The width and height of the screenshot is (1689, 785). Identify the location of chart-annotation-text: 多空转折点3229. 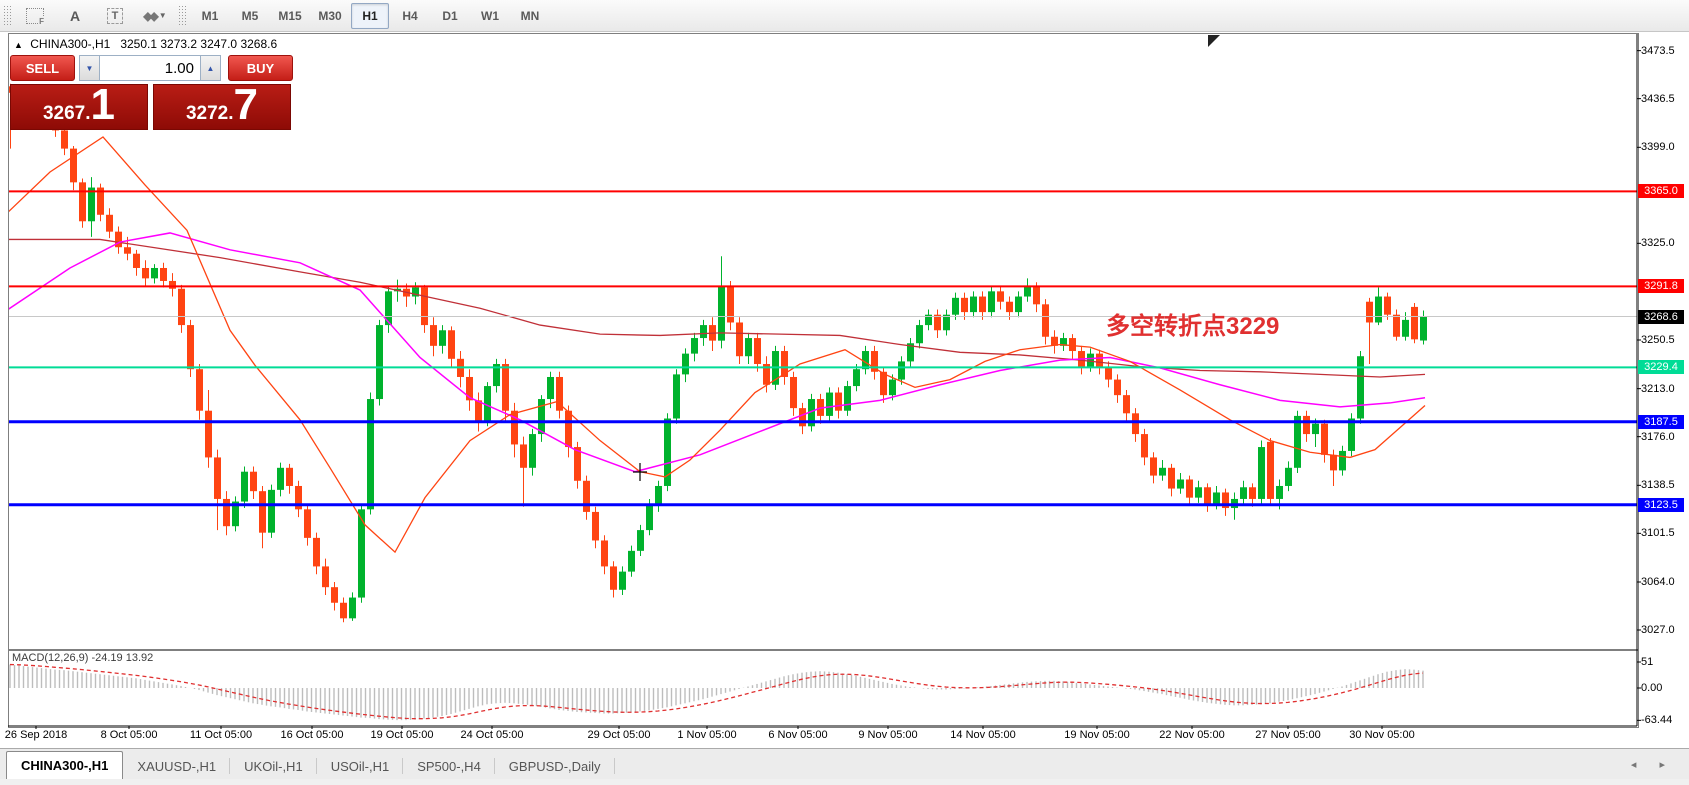
(1193, 326).